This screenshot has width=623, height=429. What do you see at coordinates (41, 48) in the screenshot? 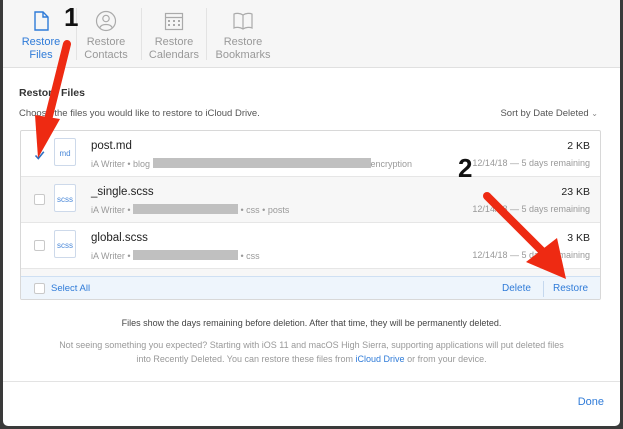
I see `tab-restore-files-label: Restore Files` at bounding box center [41, 48].